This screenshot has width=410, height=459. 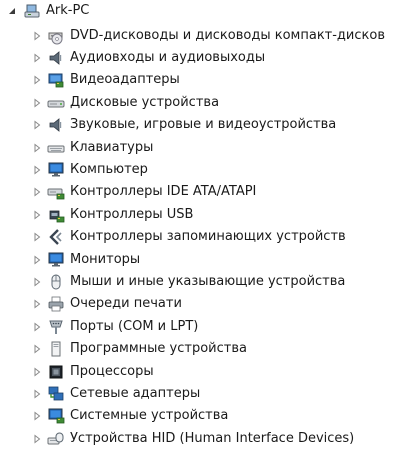 What do you see at coordinates (135, 393) in the screenshot?
I see `tree-item-label: Сетевые адаптеры` at bounding box center [135, 393].